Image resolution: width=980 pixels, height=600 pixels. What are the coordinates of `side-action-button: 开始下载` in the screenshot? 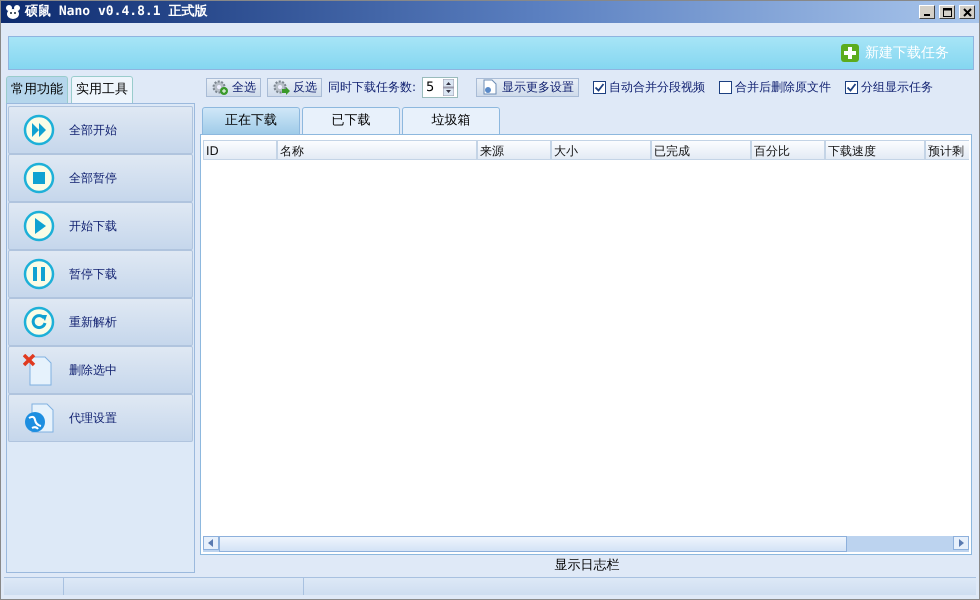 It's located at (100, 226).